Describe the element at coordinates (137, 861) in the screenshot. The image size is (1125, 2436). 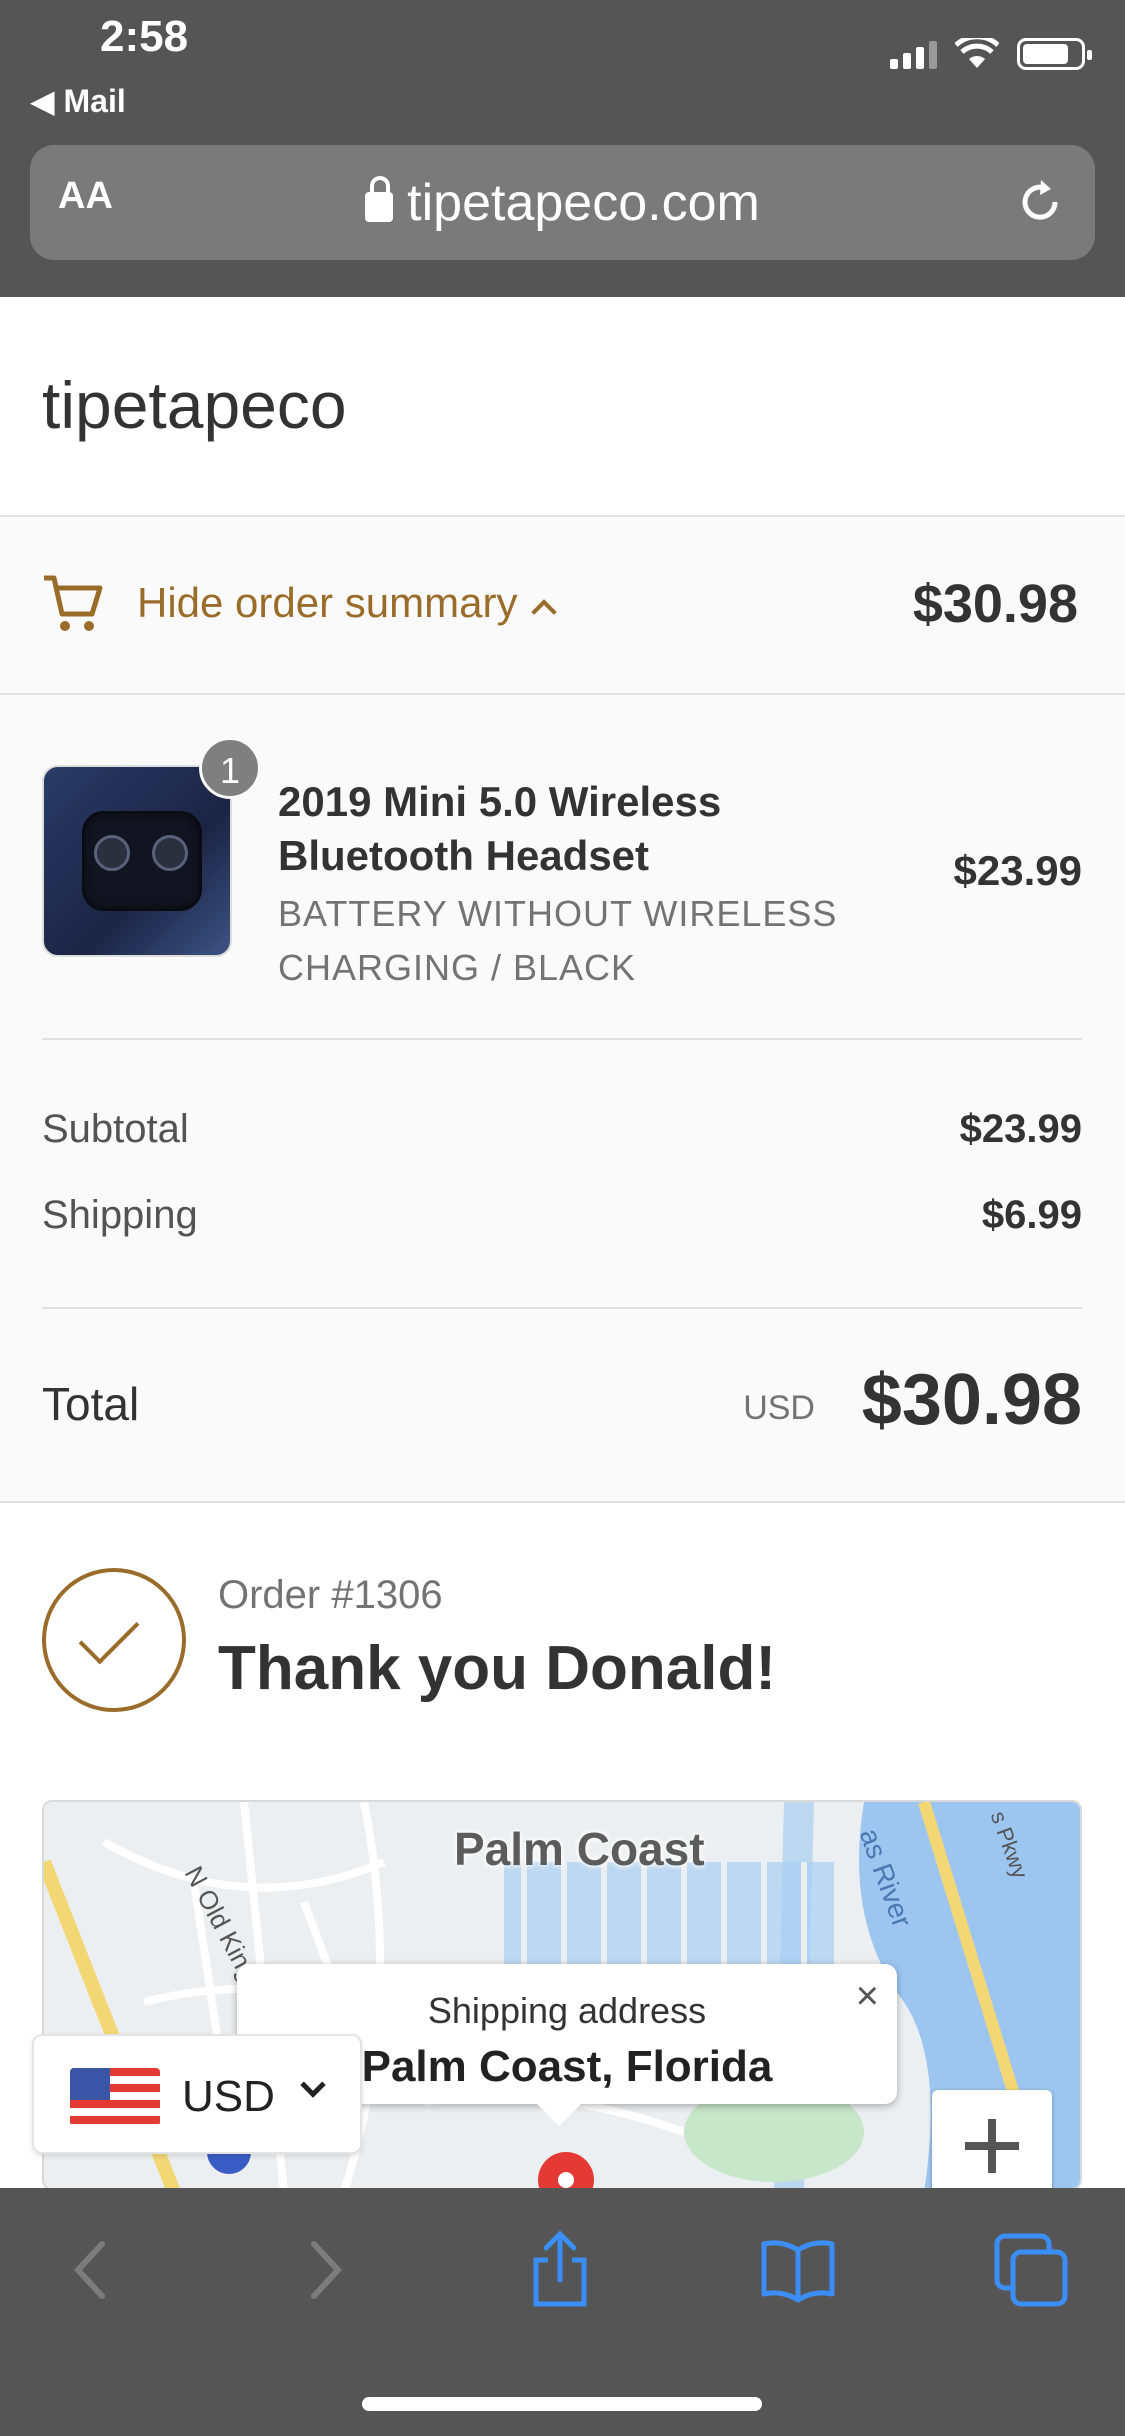
I see `product-thumbnail` at that location.